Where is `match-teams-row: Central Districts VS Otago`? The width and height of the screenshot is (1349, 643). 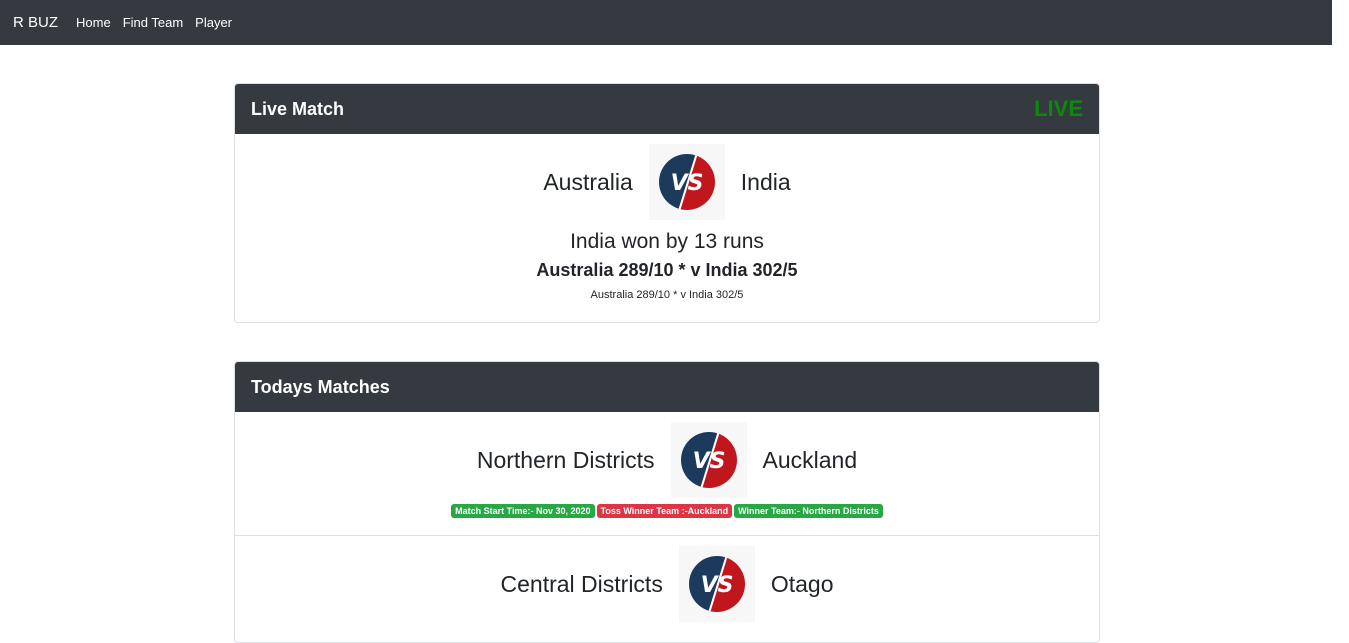 match-teams-row: Central Districts VS Otago is located at coordinates (667, 584).